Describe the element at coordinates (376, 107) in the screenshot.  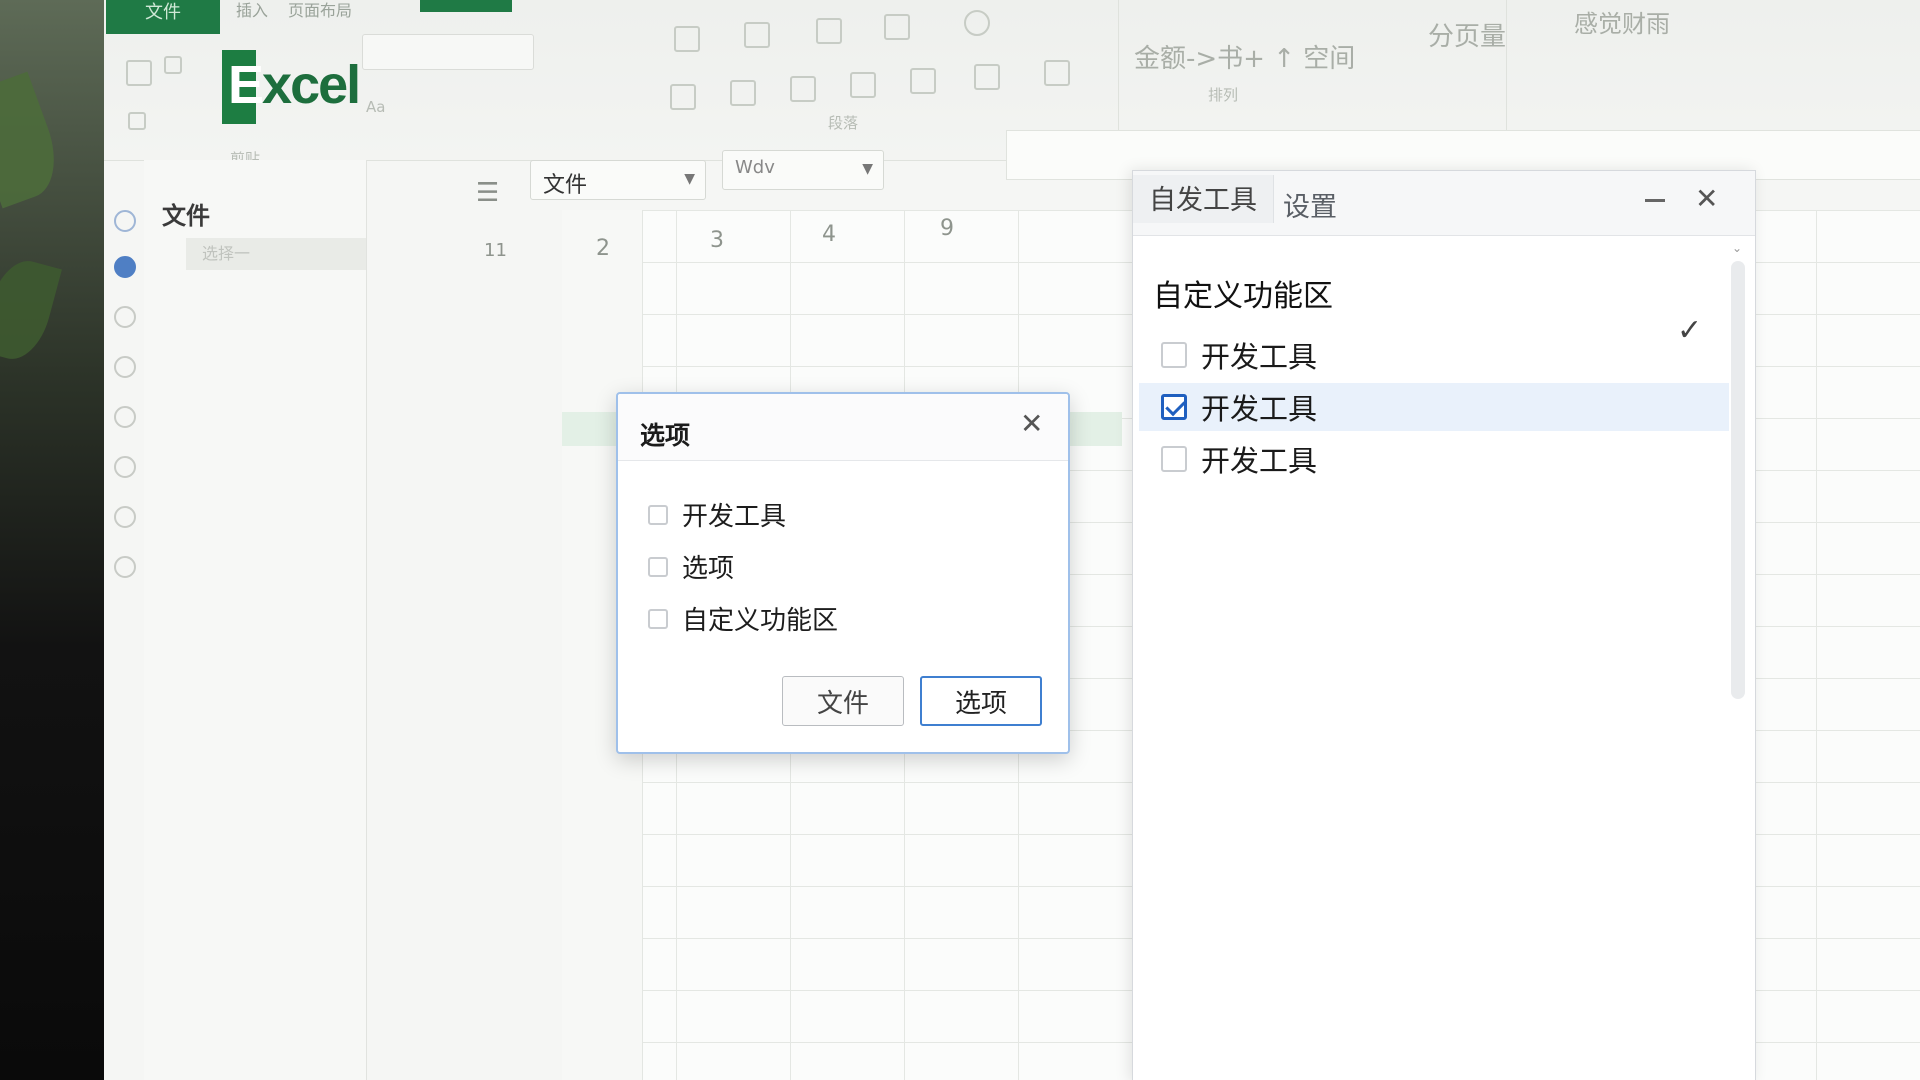
I see `font-size-hint: Aa` at that location.